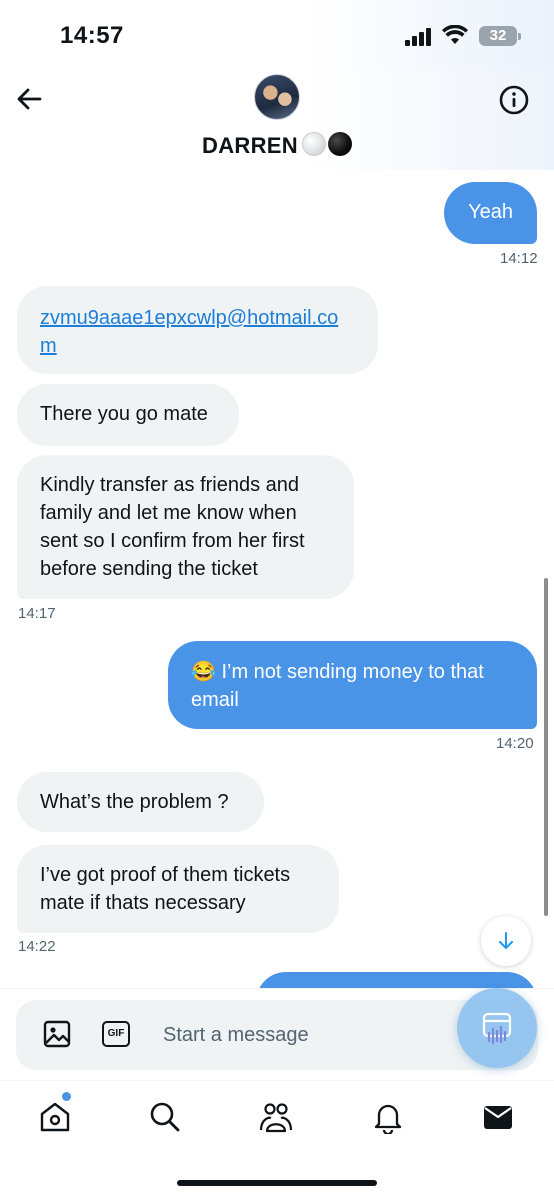 The image size is (554, 1200). I want to click on message-line: mate if thats necessary, so click(143, 903).